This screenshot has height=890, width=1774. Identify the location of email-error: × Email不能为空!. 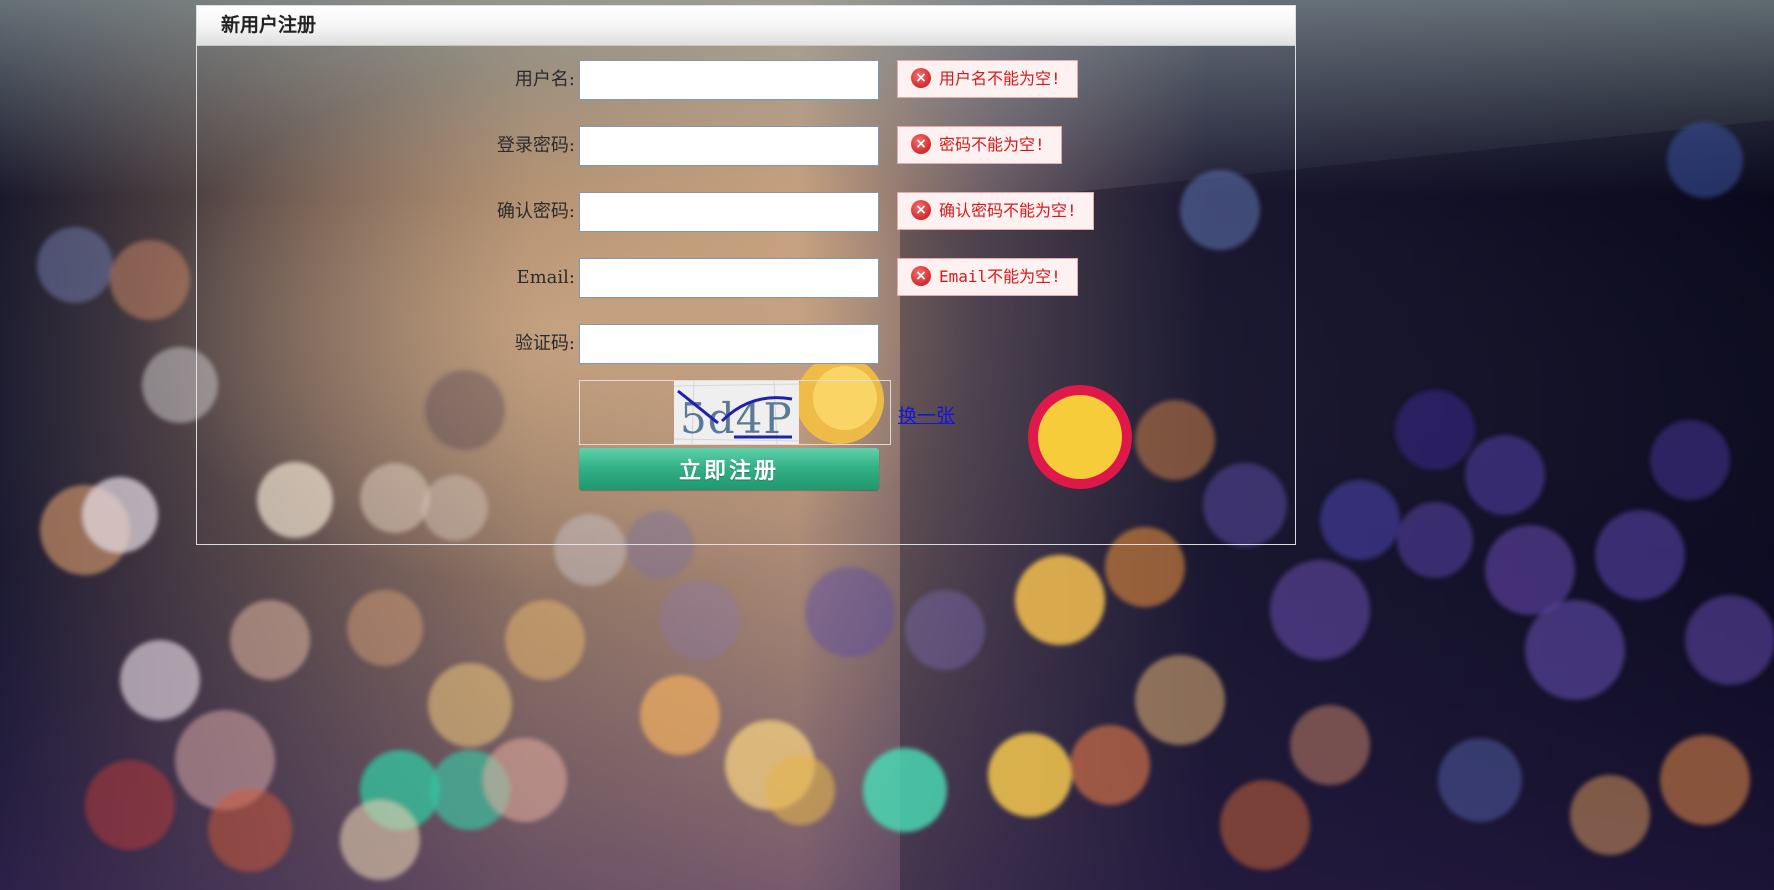
(987, 277).